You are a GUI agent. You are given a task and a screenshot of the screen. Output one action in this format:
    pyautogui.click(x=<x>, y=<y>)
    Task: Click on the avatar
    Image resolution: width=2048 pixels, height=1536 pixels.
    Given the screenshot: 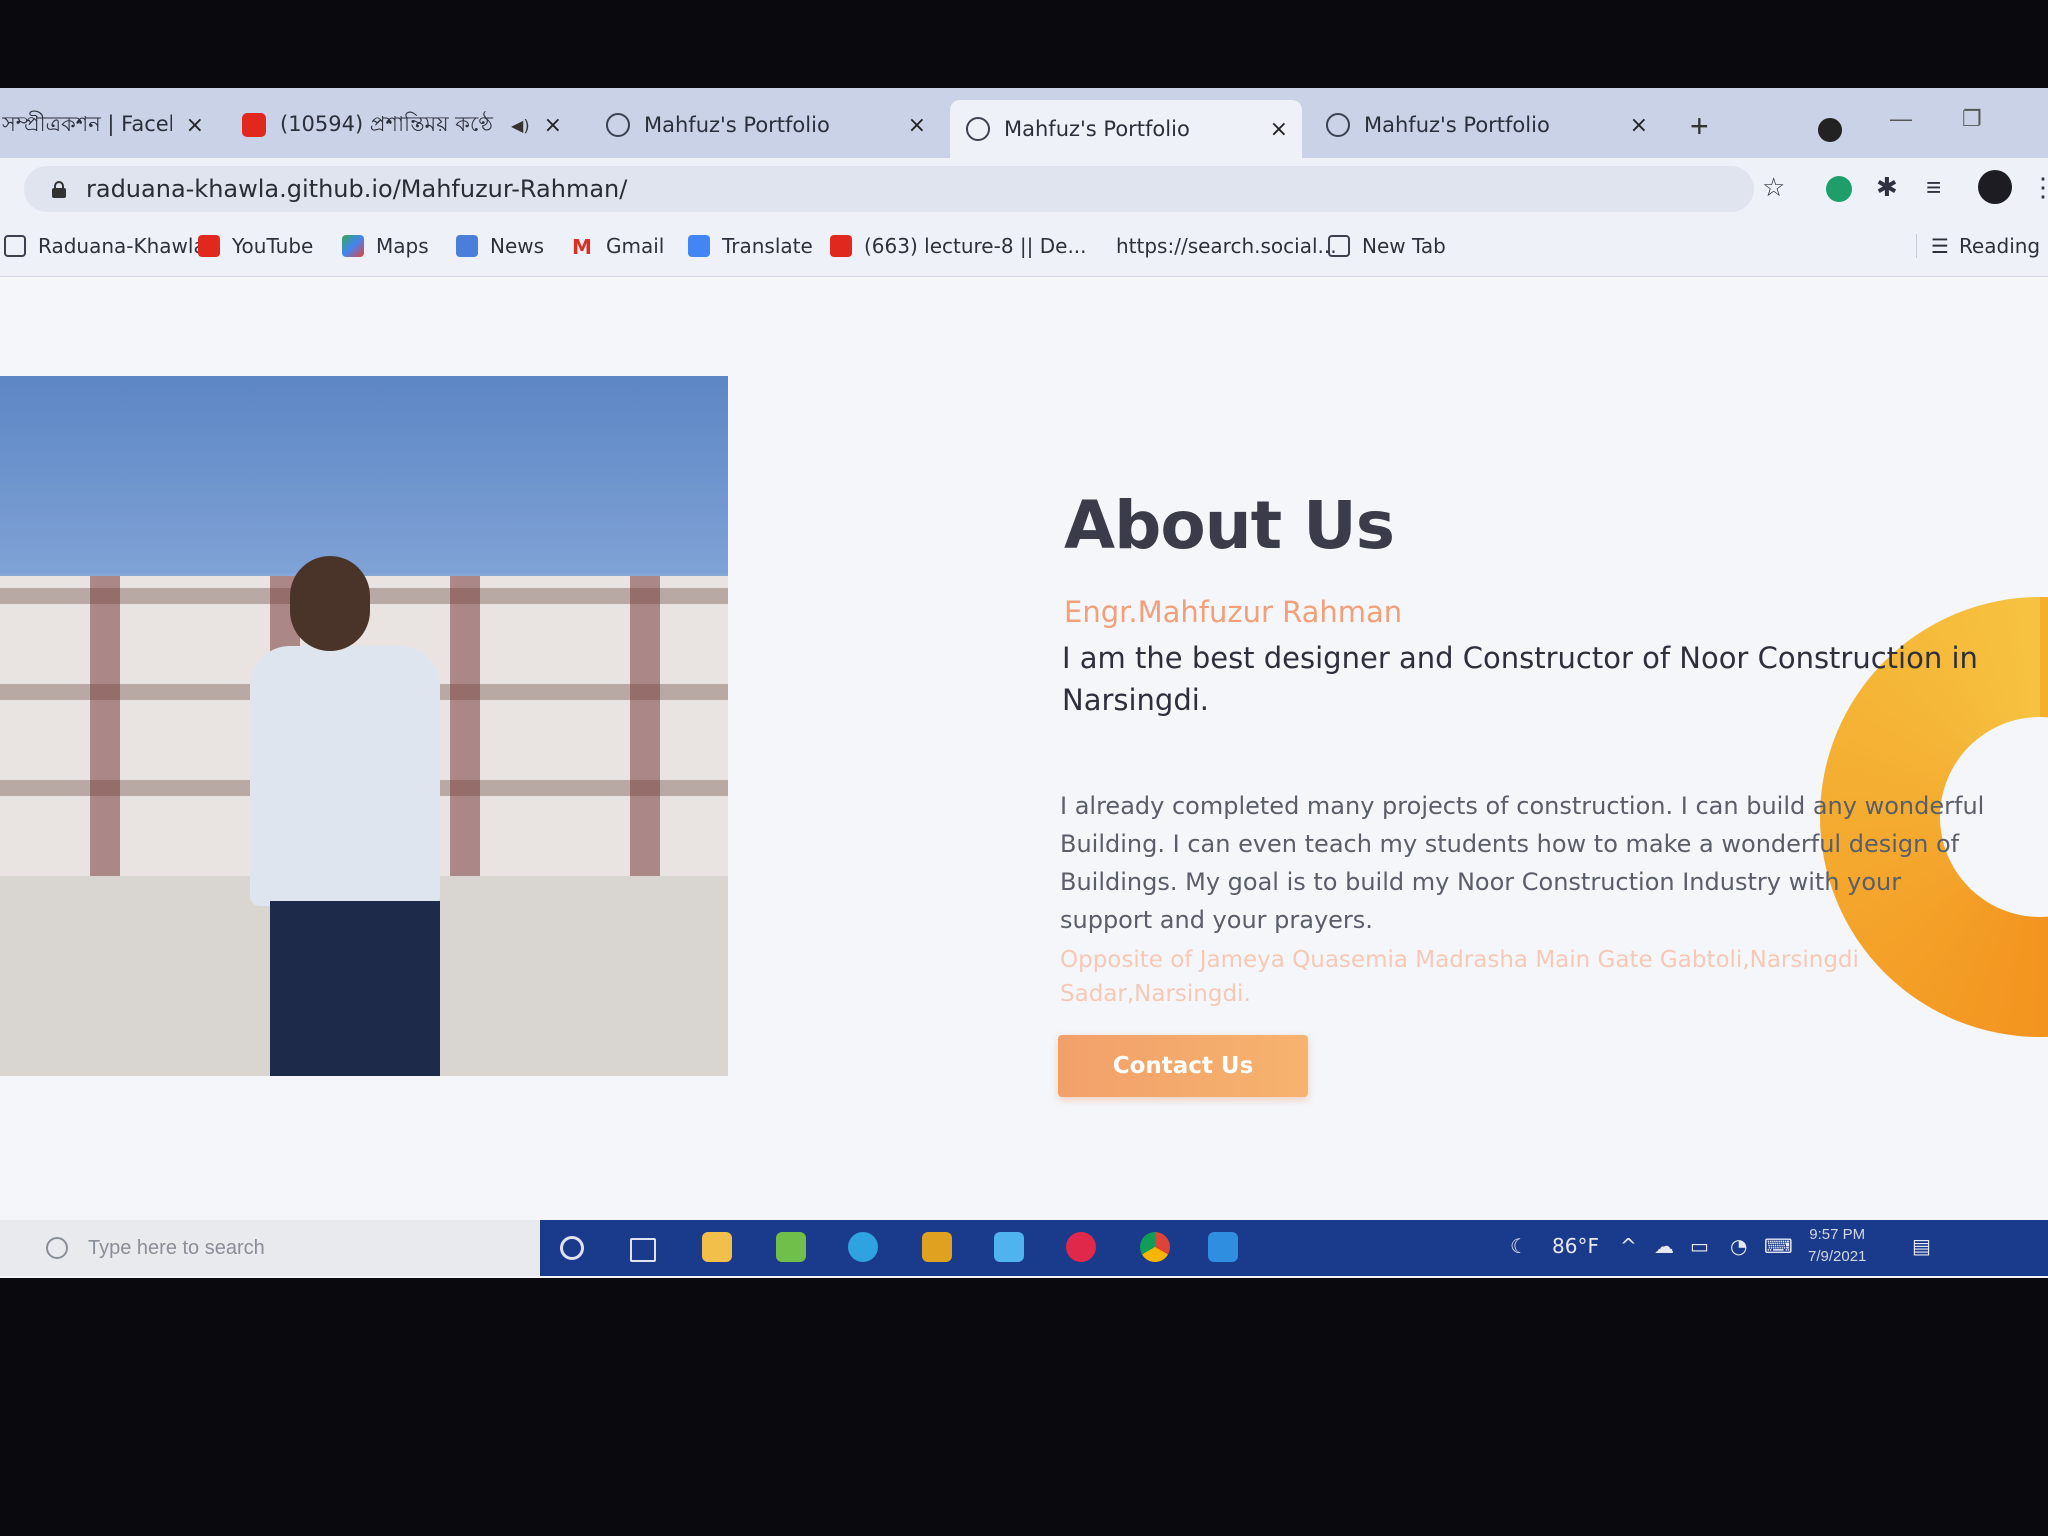 What is the action you would take?
    pyautogui.click(x=1995, y=187)
    